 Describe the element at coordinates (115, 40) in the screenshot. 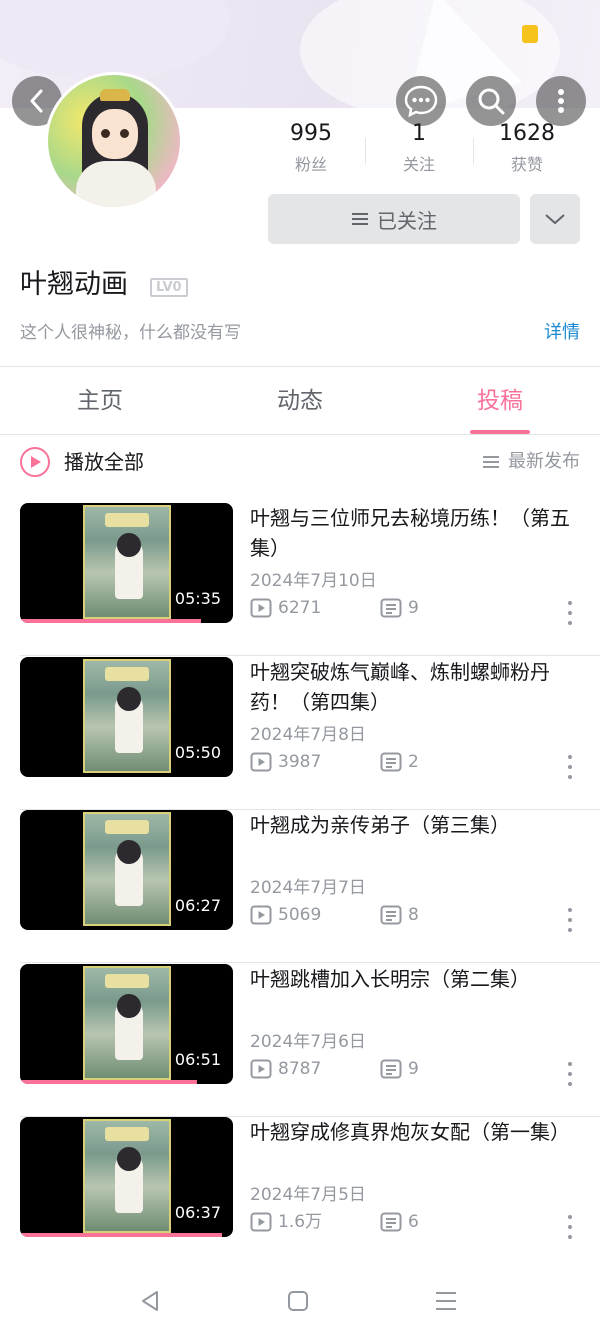

I see `banner-decoration` at that location.